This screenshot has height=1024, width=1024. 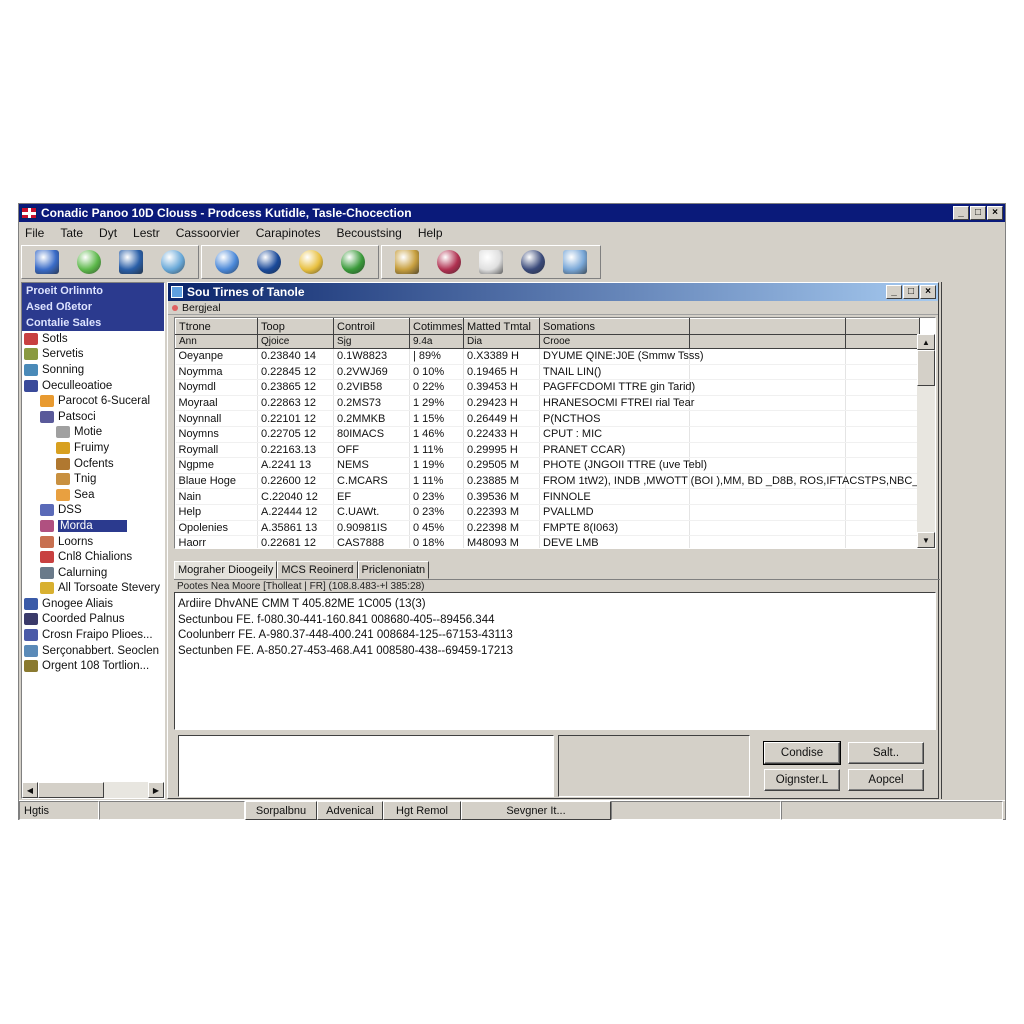 What do you see at coordinates (93, 323) in the screenshot?
I see `sidebar-header-3: Contalie Sales` at bounding box center [93, 323].